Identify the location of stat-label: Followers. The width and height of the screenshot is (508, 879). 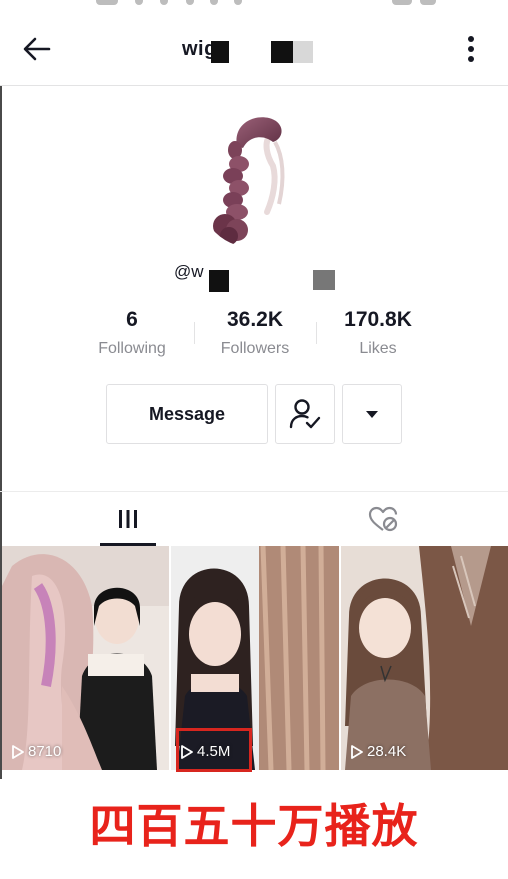
(255, 348).